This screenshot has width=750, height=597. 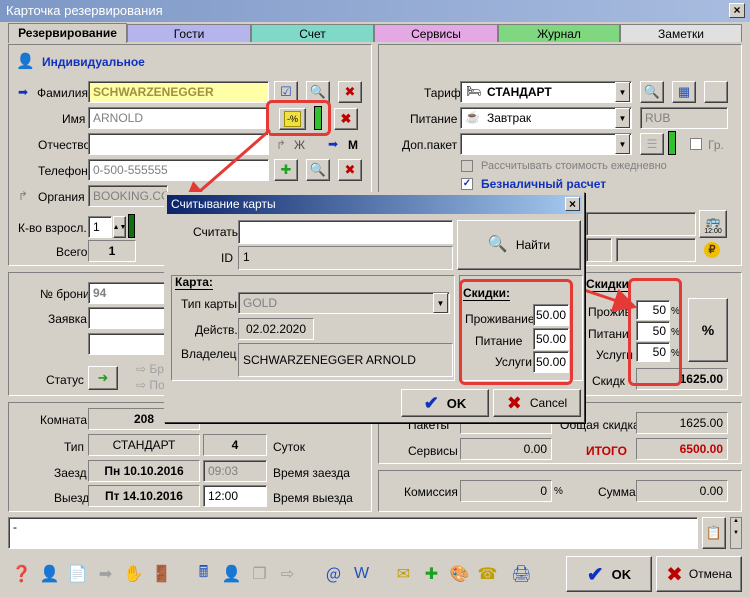 I want to click on word-icon: W, so click(x=361, y=574).